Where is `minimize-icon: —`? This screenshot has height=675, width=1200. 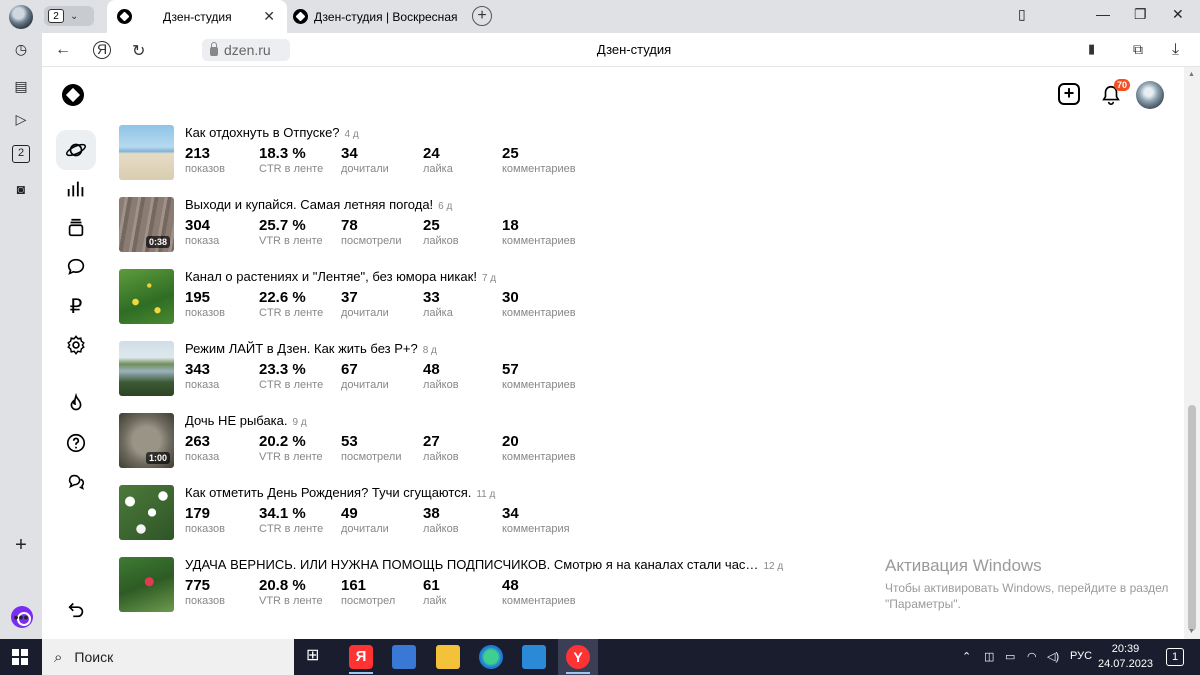
minimize-icon: — is located at coordinates (1103, 14).